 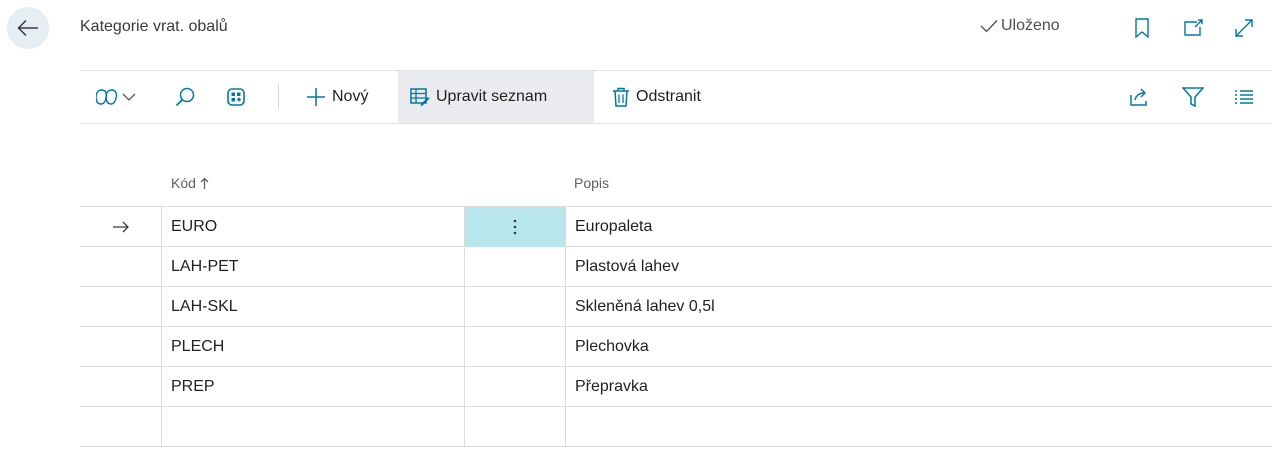 I want to click on search-icon, so click(x=185, y=97).